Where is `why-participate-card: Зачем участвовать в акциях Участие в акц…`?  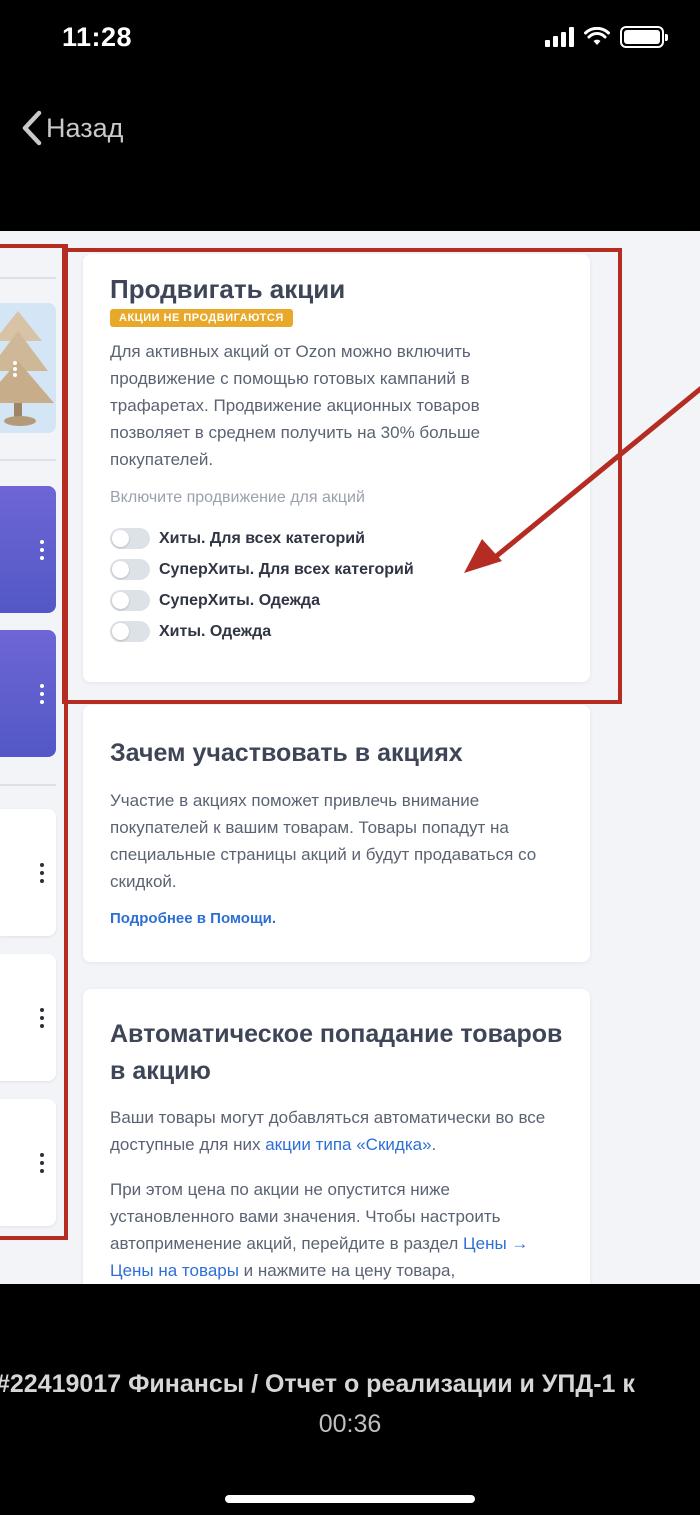 why-participate-card: Зачем участвовать в акциях Участие в акц… is located at coordinates (336, 833).